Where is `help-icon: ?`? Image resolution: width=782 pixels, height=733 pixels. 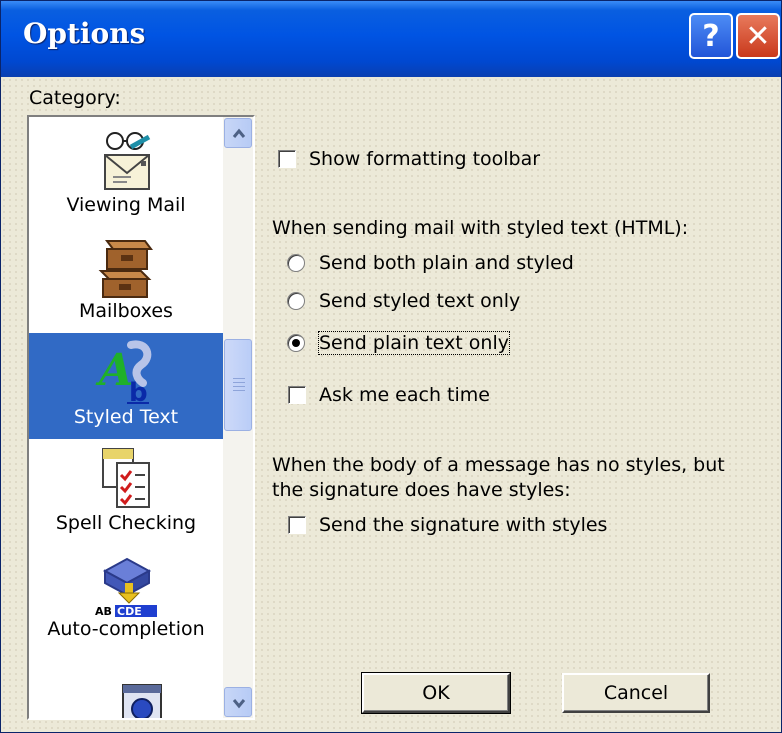
help-icon: ? is located at coordinates (711, 36).